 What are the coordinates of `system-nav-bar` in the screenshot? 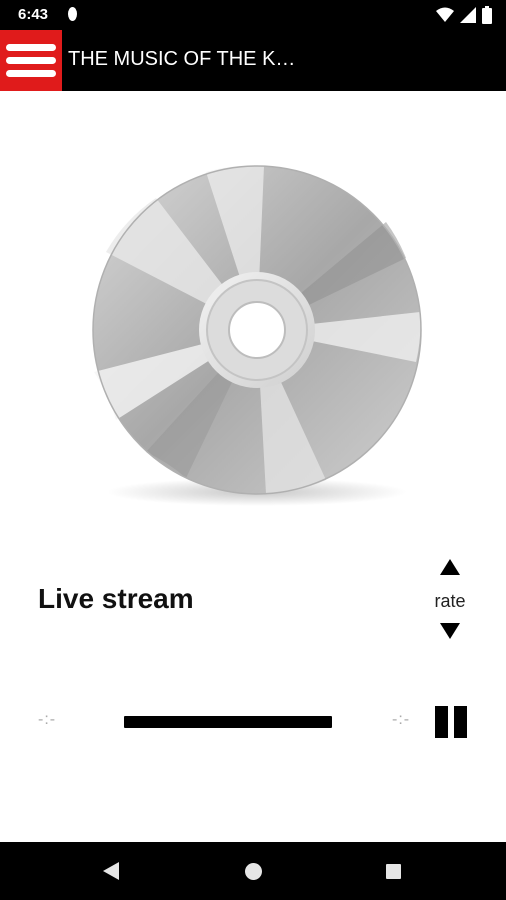 It's located at (253, 871).